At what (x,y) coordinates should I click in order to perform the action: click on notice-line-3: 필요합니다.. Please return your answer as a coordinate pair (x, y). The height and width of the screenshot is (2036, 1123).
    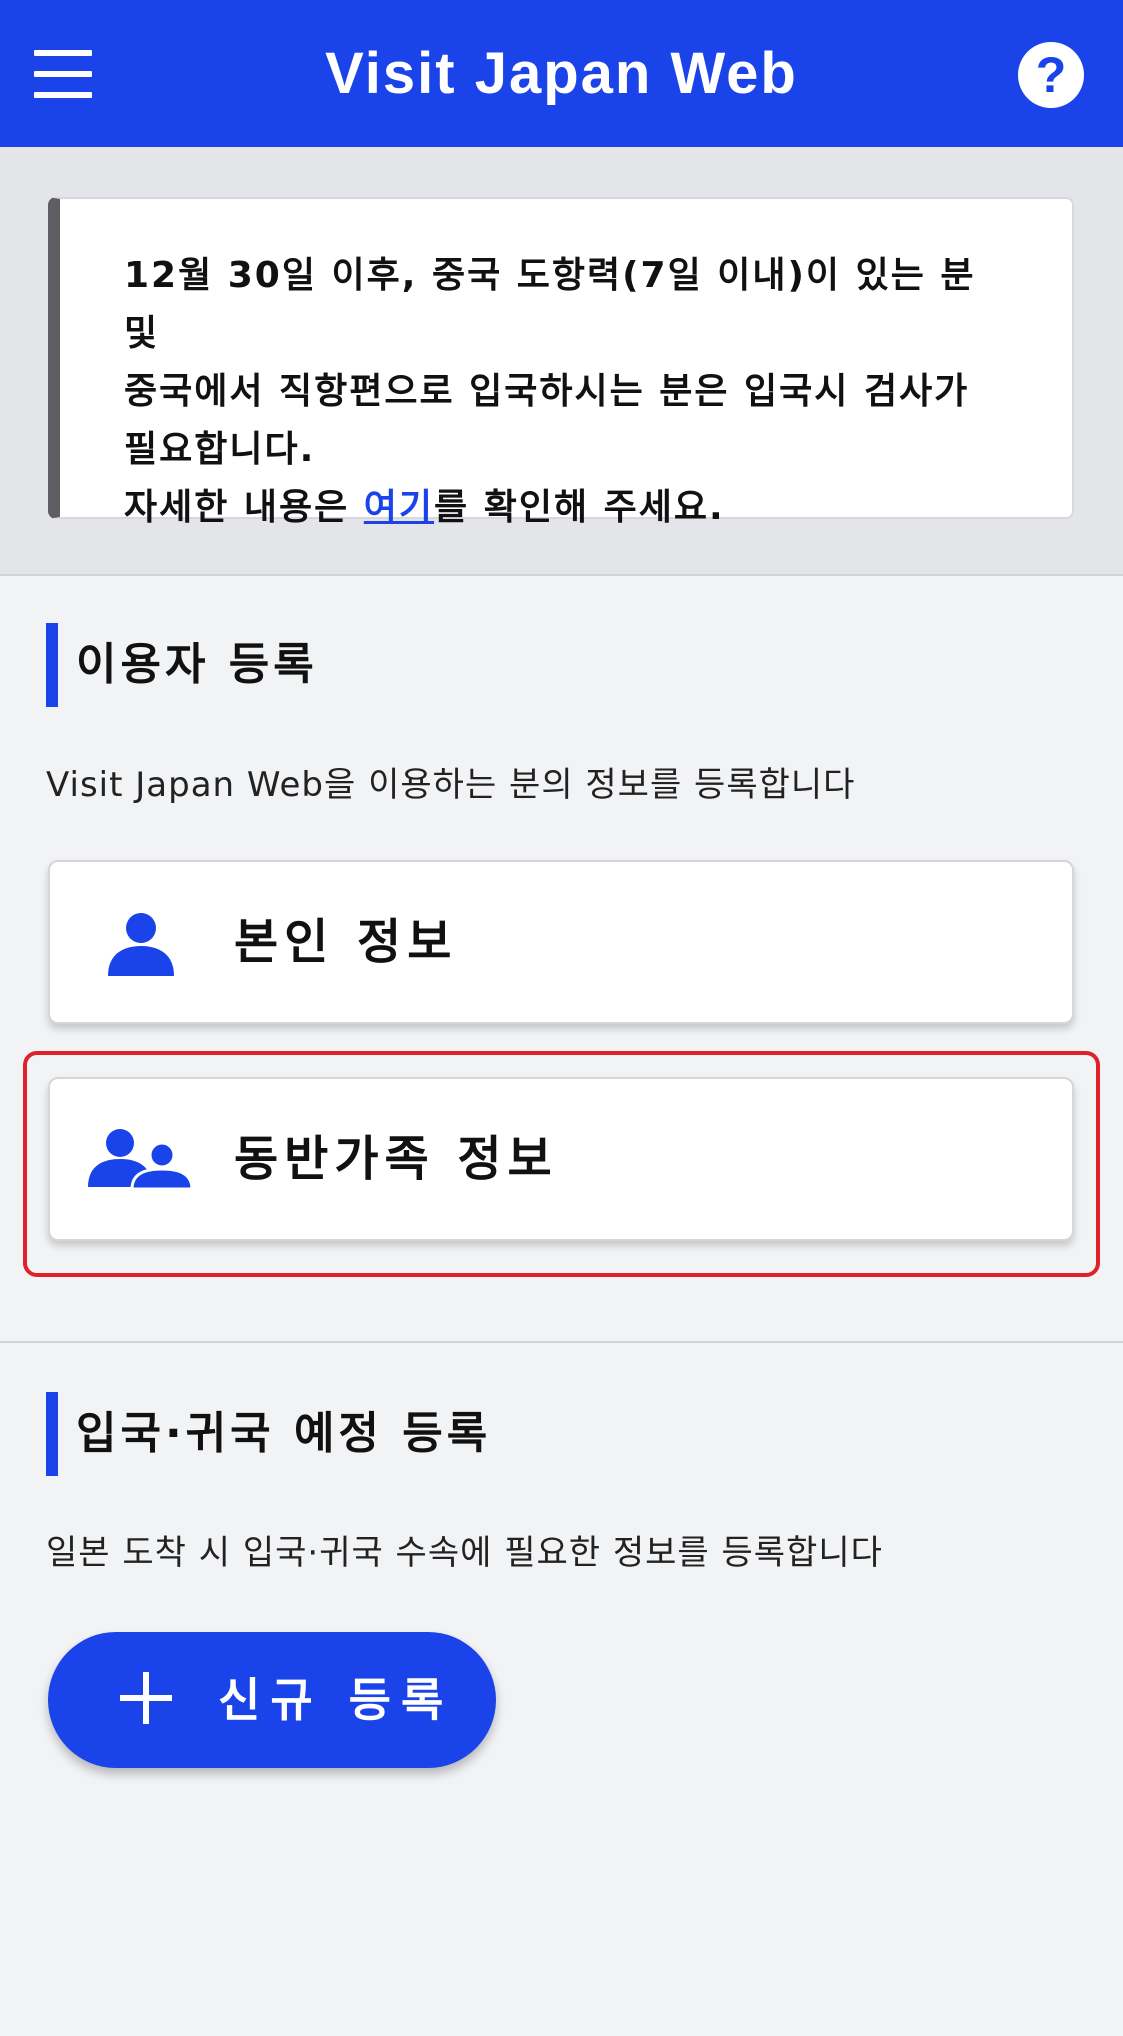
    Looking at the image, I should click on (220, 449).